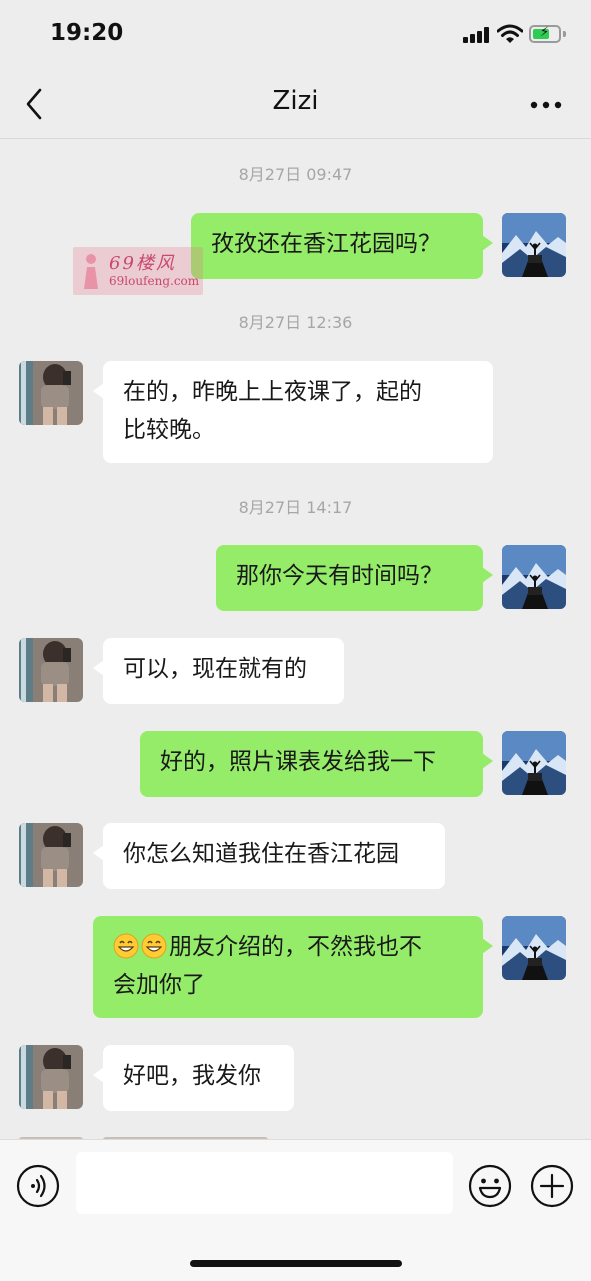 The height and width of the screenshot is (1281, 591). I want to click on wifi-icon, so click(510, 33).